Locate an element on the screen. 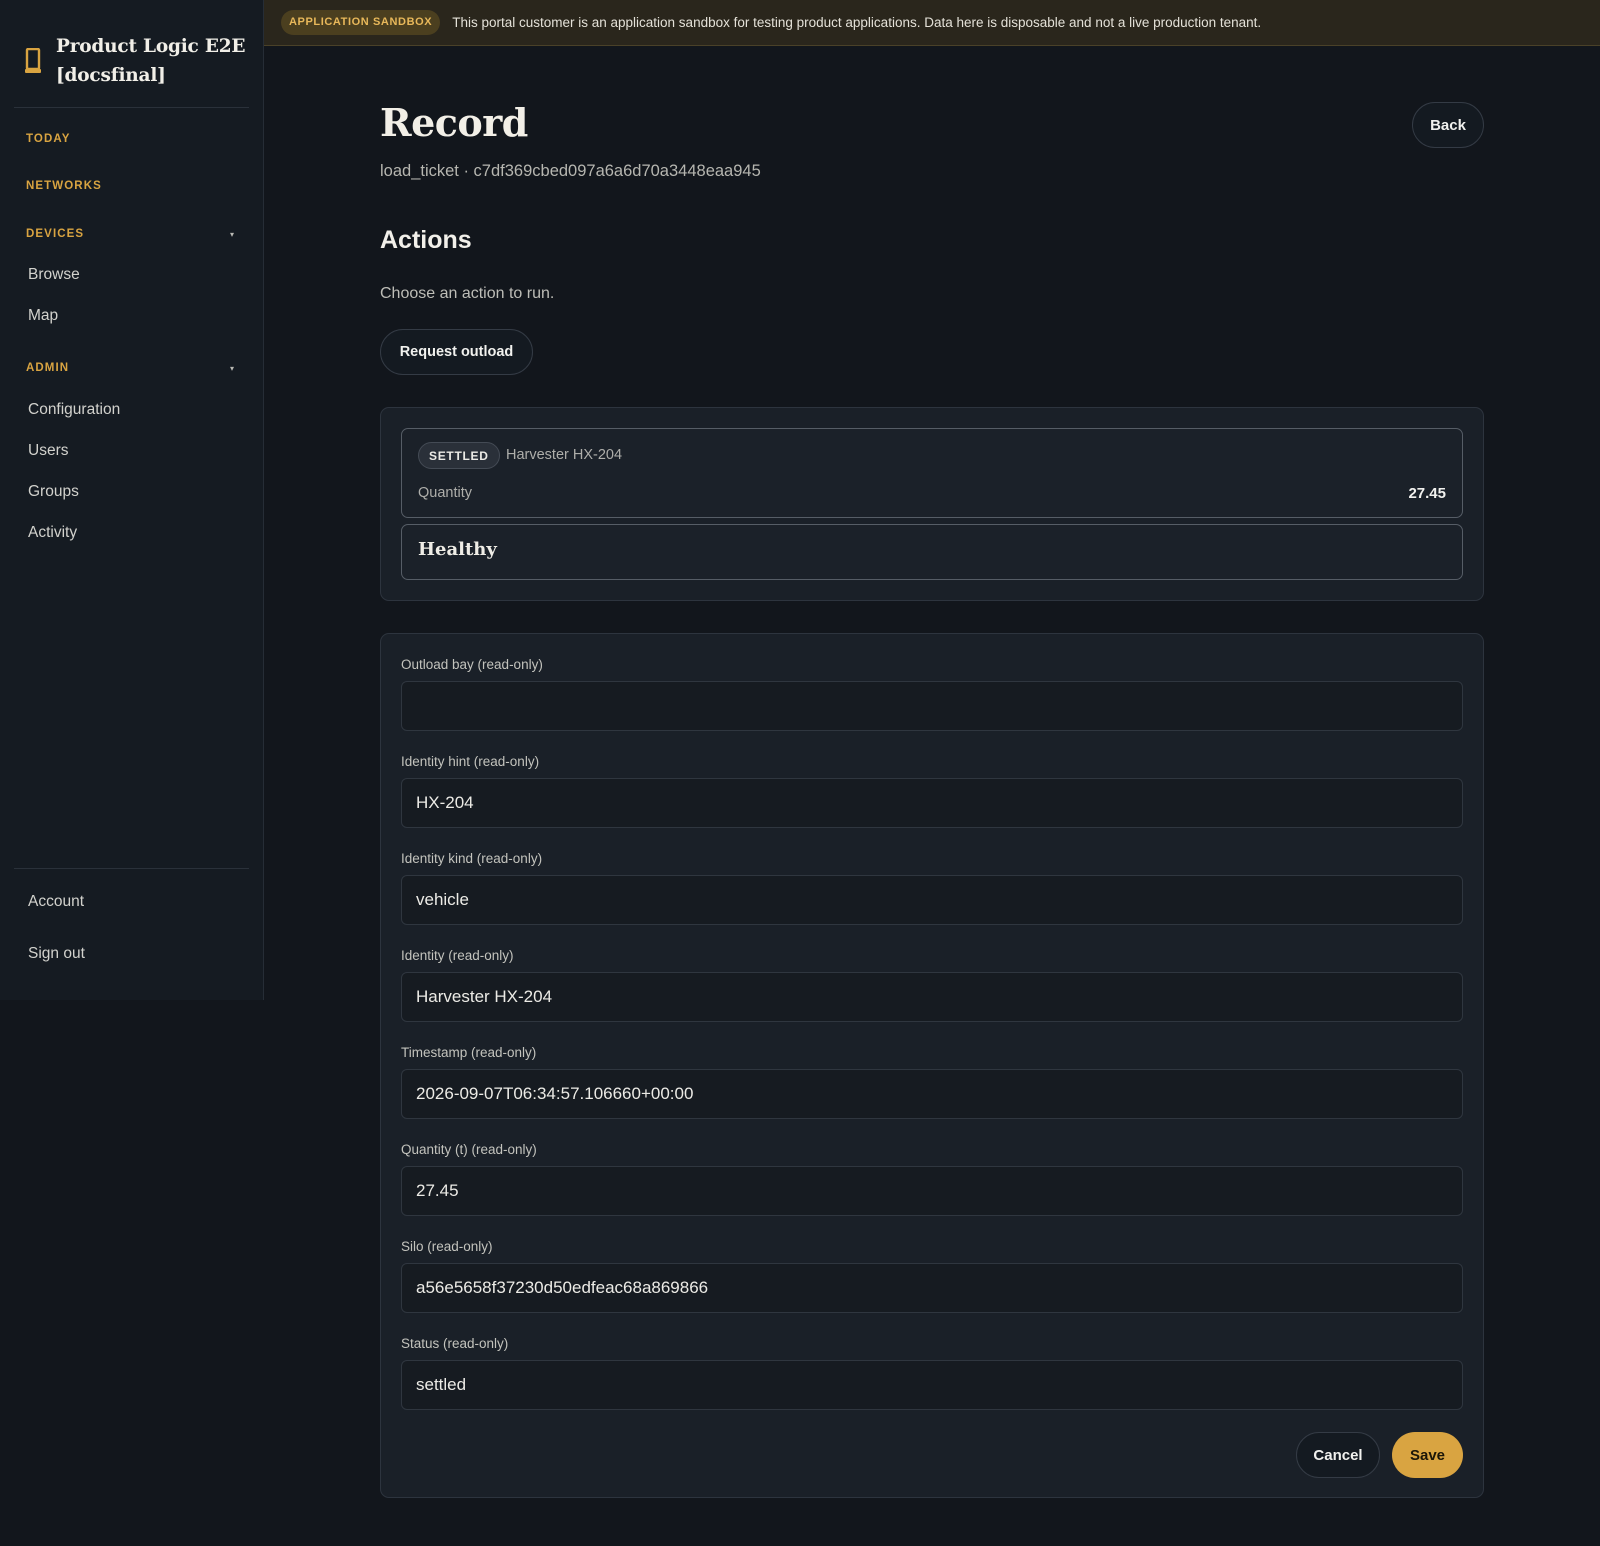  brand-title-line1: Product Logic E2E is located at coordinates (151, 46).